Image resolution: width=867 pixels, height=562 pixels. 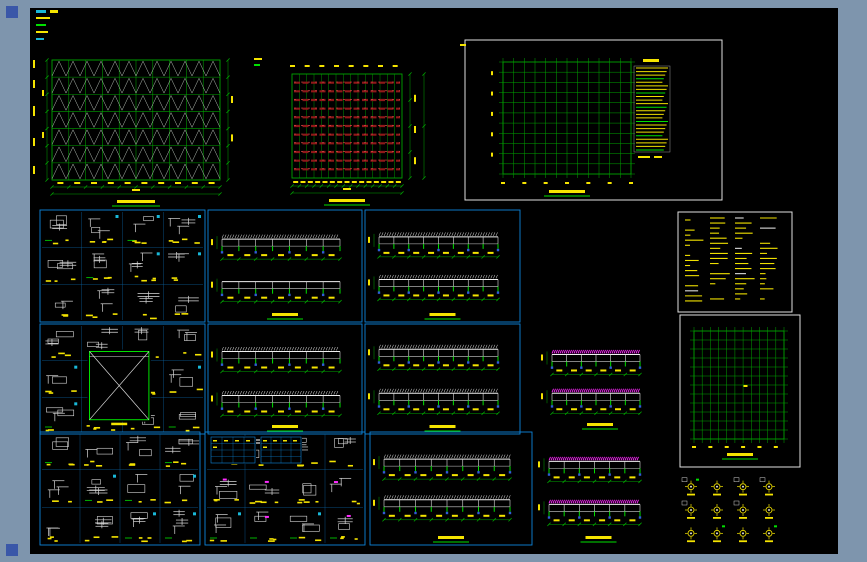 What do you see at coordinates (120, 488) in the screenshot?
I see `details-c` at bounding box center [120, 488].